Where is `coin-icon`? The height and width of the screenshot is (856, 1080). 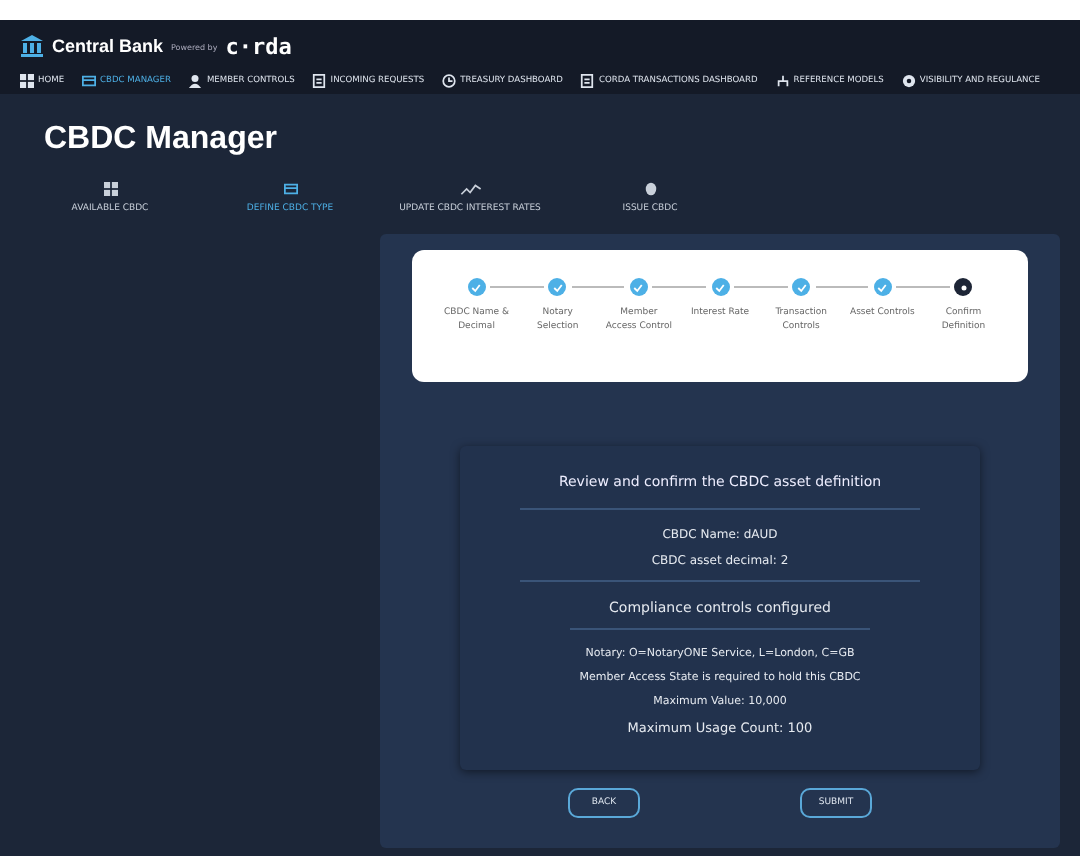
coin-icon is located at coordinates (650, 189).